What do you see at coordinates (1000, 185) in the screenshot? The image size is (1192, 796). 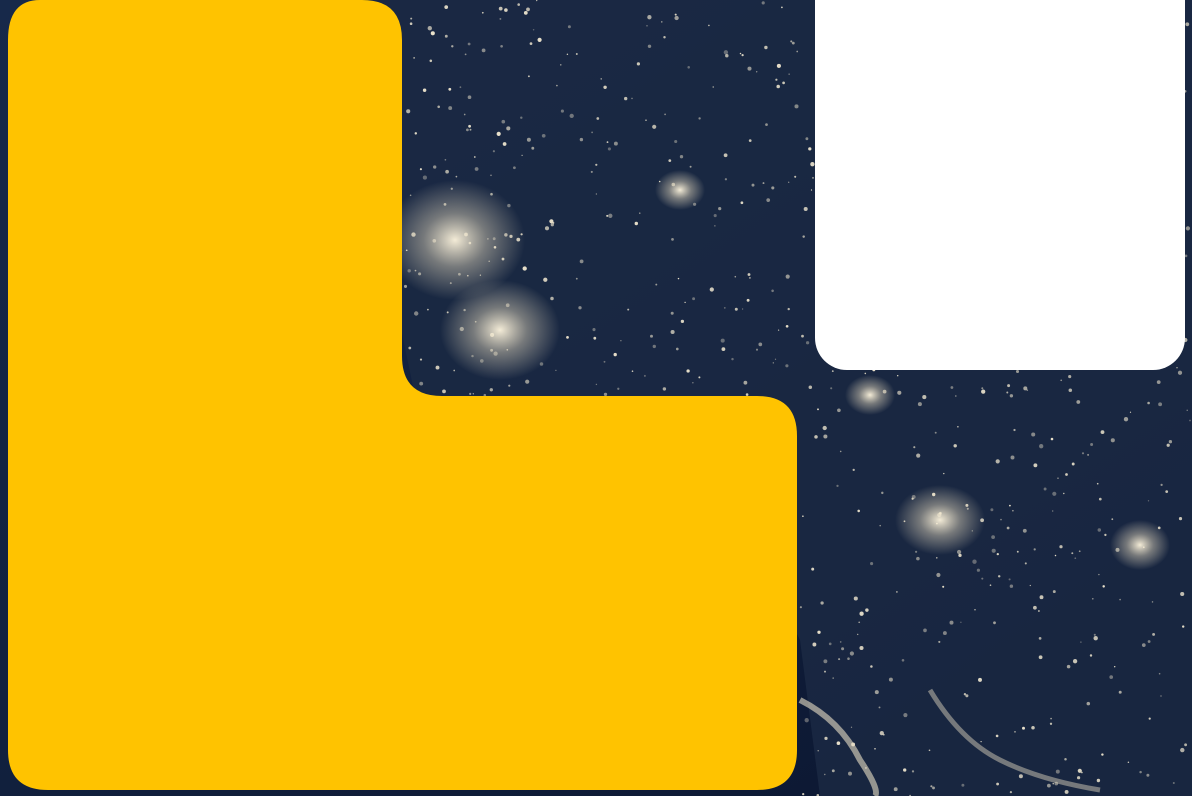 I see `white-square-tile` at bounding box center [1000, 185].